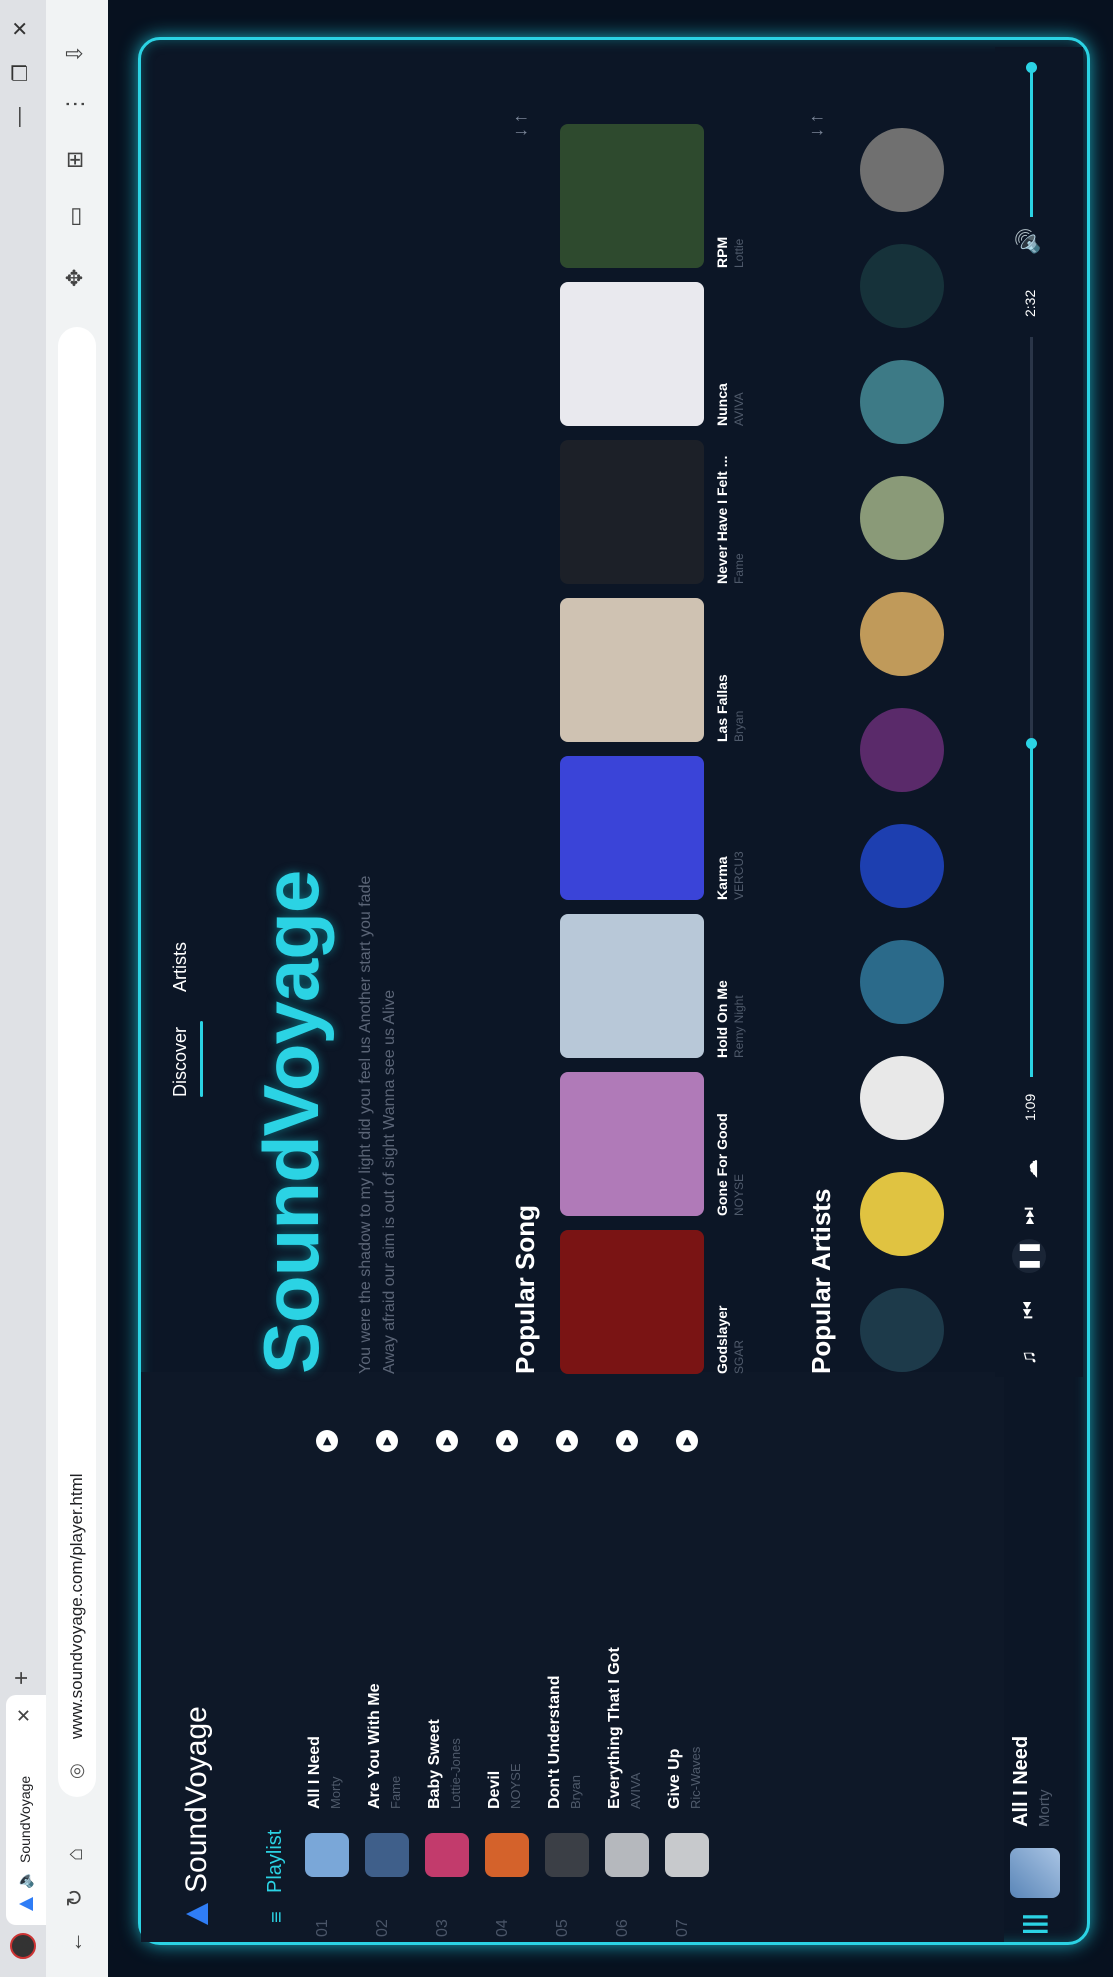 This screenshot has height=1977, width=1113. I want to click on track-number: 05, so click(562, 1928).